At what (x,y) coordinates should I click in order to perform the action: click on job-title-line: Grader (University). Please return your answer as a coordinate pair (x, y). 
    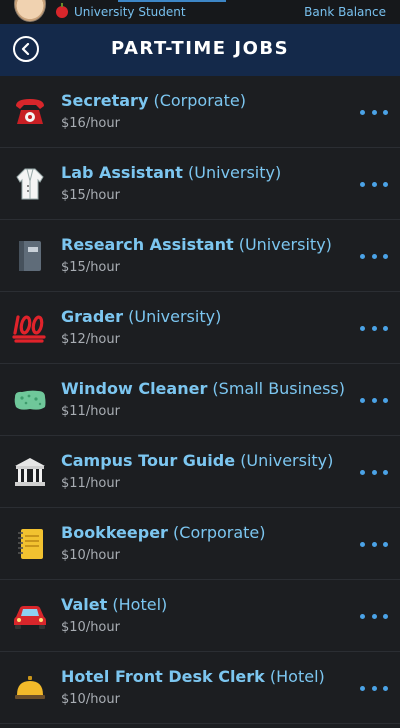
    Looking at the image, I should click on (141, 316).